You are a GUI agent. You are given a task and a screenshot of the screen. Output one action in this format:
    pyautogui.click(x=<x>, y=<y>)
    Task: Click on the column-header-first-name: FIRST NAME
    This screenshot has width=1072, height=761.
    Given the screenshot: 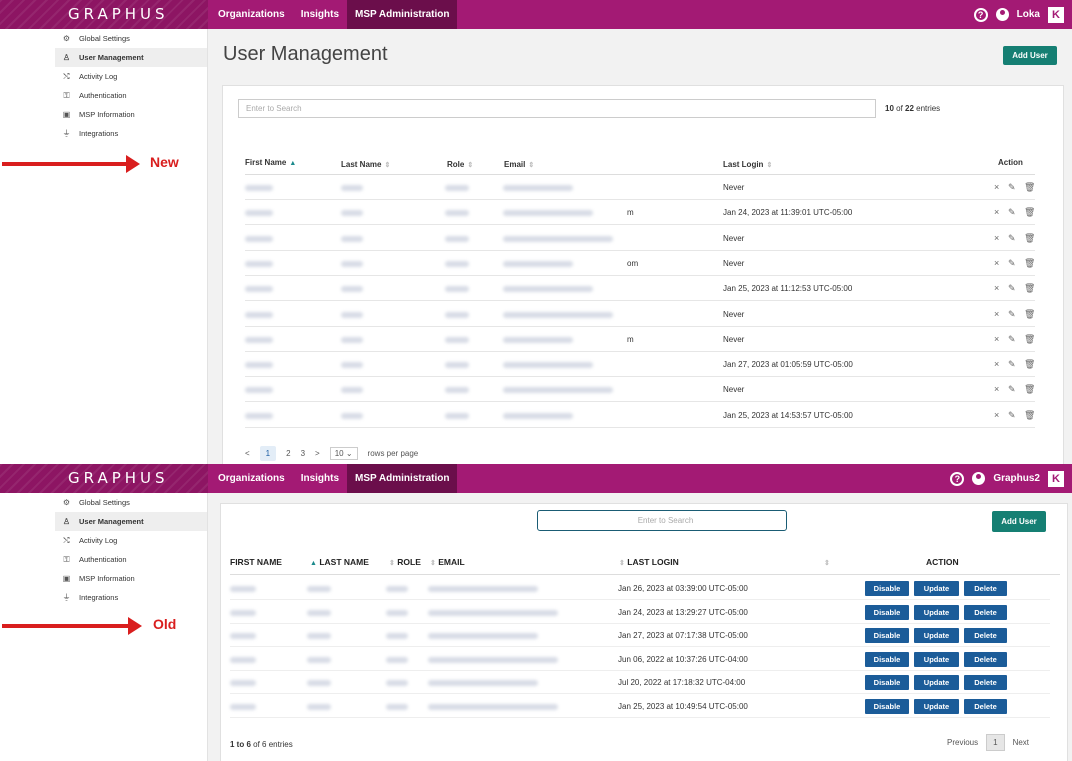 What is the action you would take?
    pyautogui.click(x=256, y=562)
    